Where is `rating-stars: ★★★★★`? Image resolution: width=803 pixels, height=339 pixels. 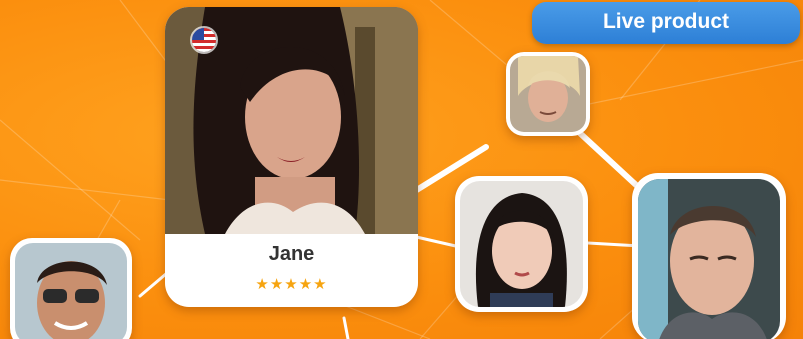
rating-stars: ★★★★★ is located at coordinates (291, 284).